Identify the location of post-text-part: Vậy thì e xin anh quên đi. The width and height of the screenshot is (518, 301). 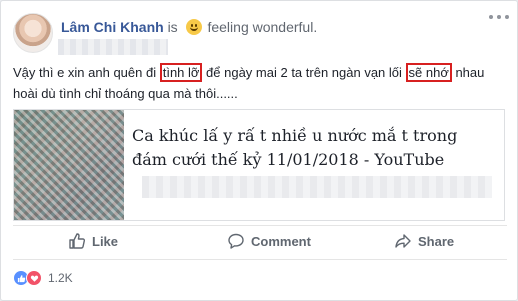
(86, 72).